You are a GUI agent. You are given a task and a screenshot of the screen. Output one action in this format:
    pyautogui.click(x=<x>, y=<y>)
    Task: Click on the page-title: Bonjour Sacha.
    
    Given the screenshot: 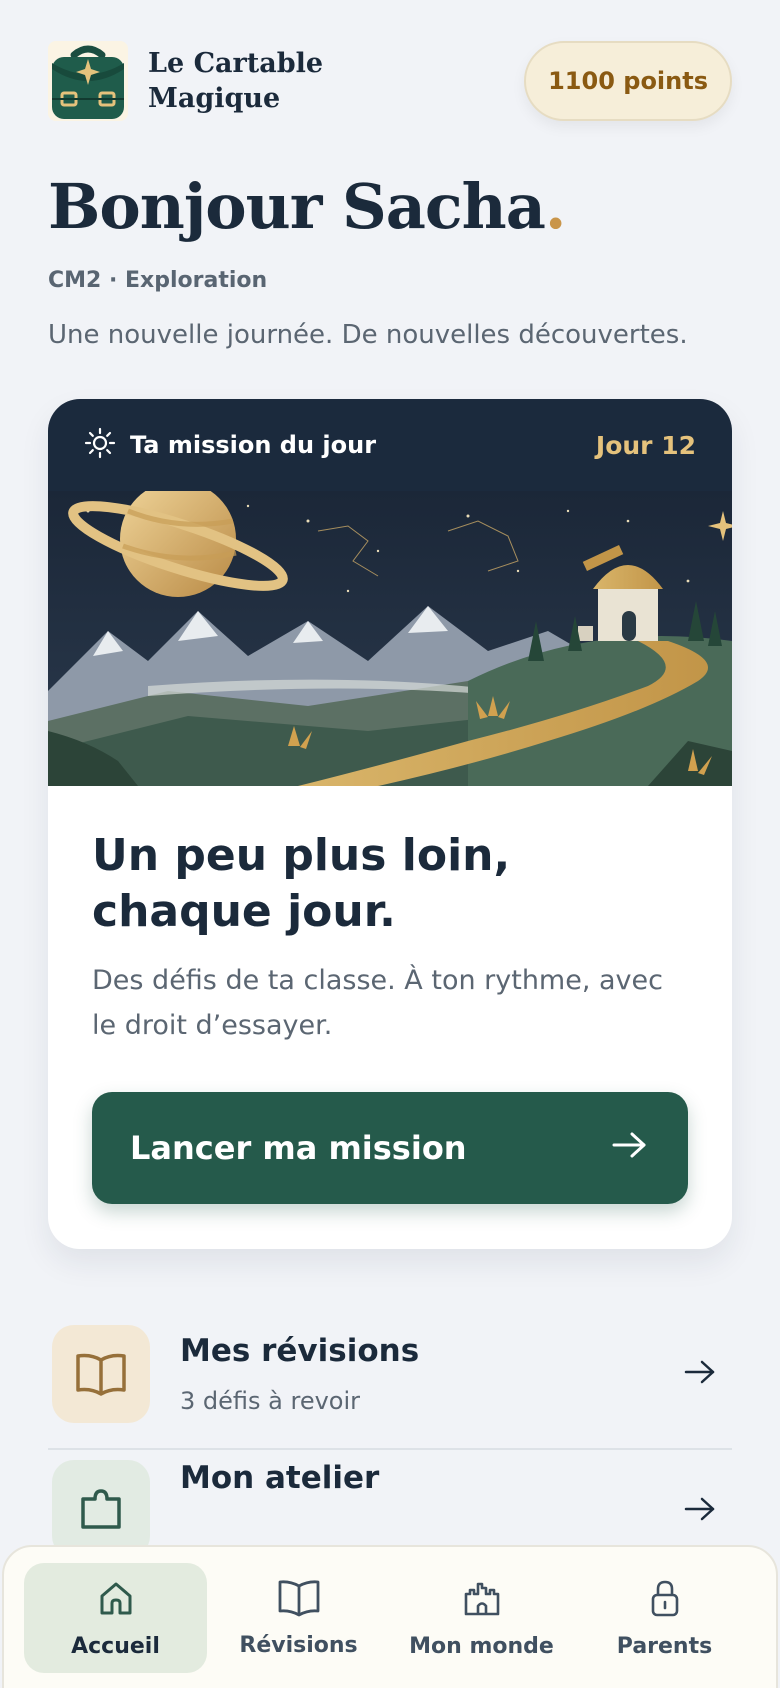 What is the action you would take?
    pyautogui.click(x=307, y=206)
    